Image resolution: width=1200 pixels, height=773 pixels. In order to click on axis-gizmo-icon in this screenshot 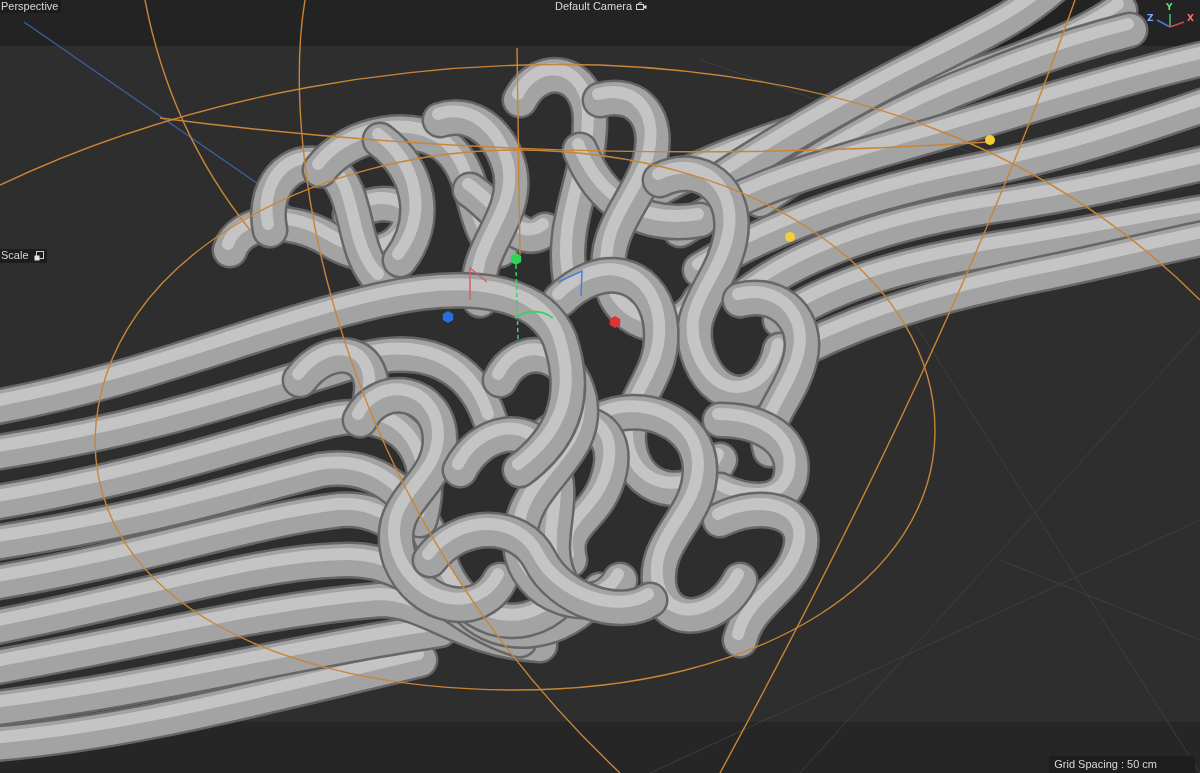, I will do `click(1170, 20)`.